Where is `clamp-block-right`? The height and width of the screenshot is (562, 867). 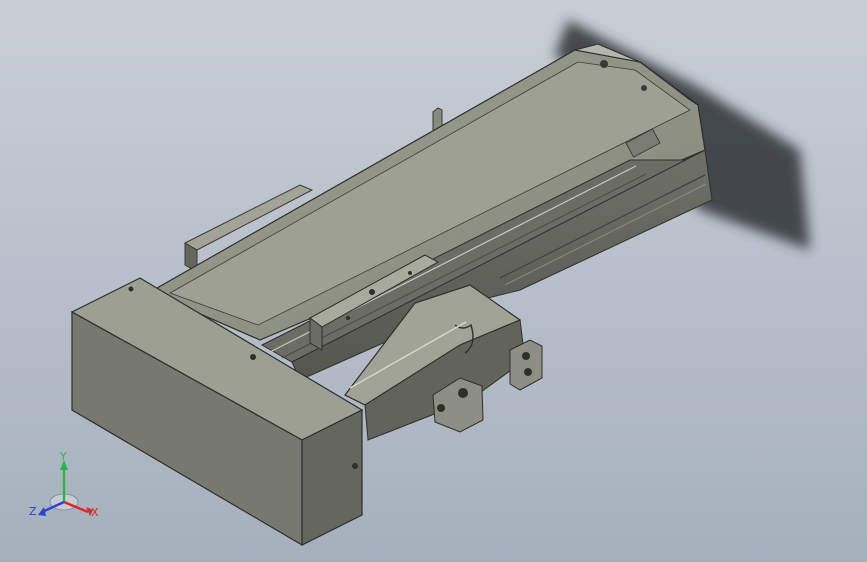
clamp-block-right is located at coordinates (526, 365).